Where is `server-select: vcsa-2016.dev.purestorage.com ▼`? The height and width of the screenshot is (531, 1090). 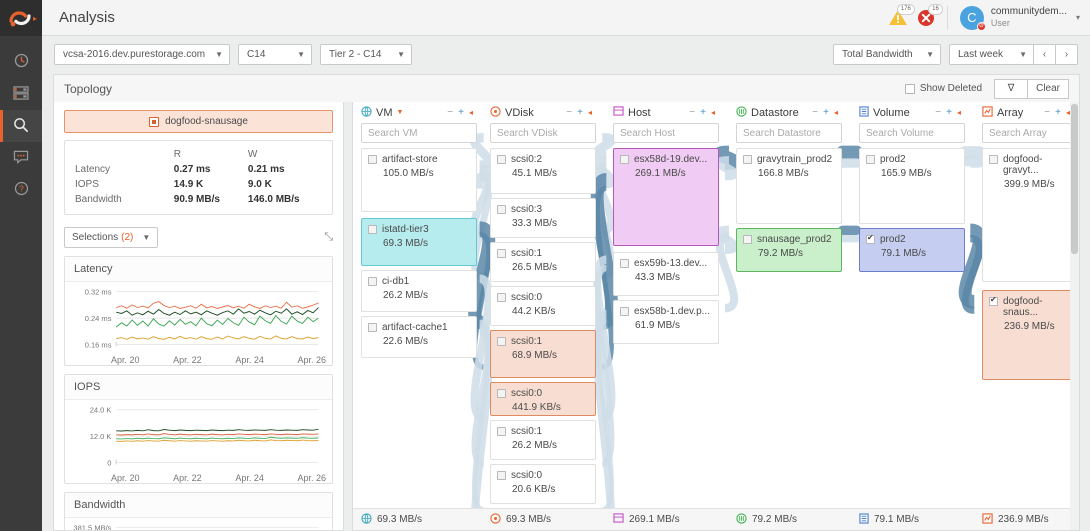 server-select: vcsa-2016.dev.purestorage.com ▼ is located at coordinates (142, 54).